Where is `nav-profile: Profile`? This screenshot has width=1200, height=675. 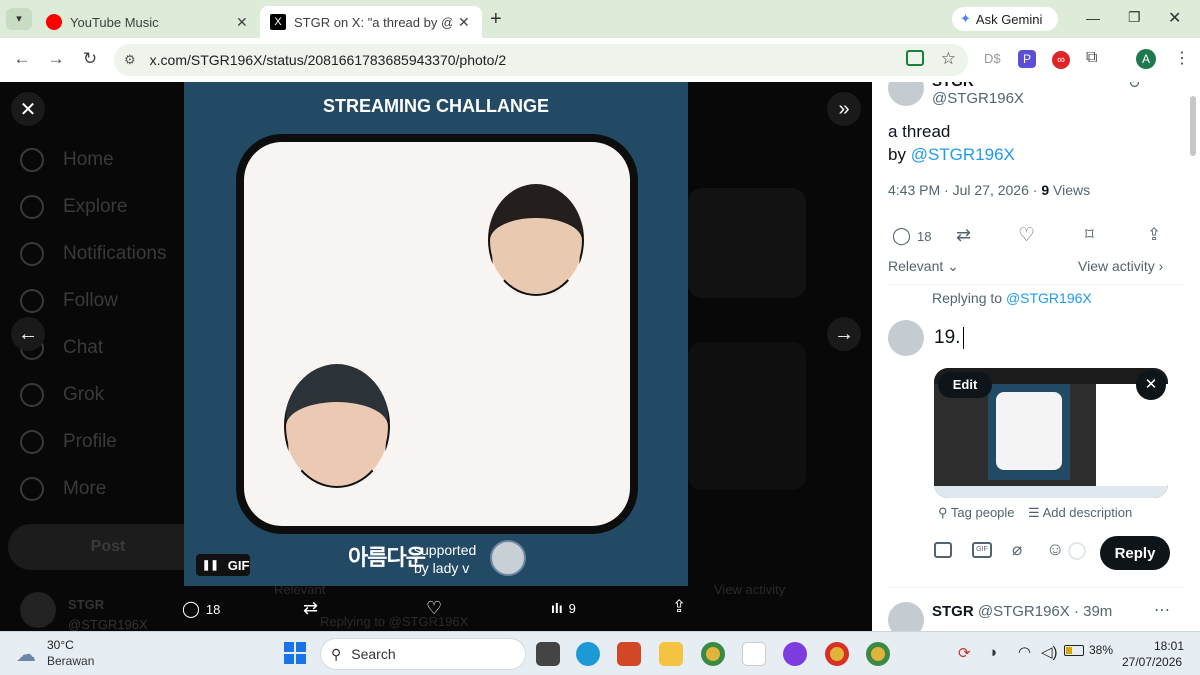
nav-profile: Profile is located at coordinates (68, 442).